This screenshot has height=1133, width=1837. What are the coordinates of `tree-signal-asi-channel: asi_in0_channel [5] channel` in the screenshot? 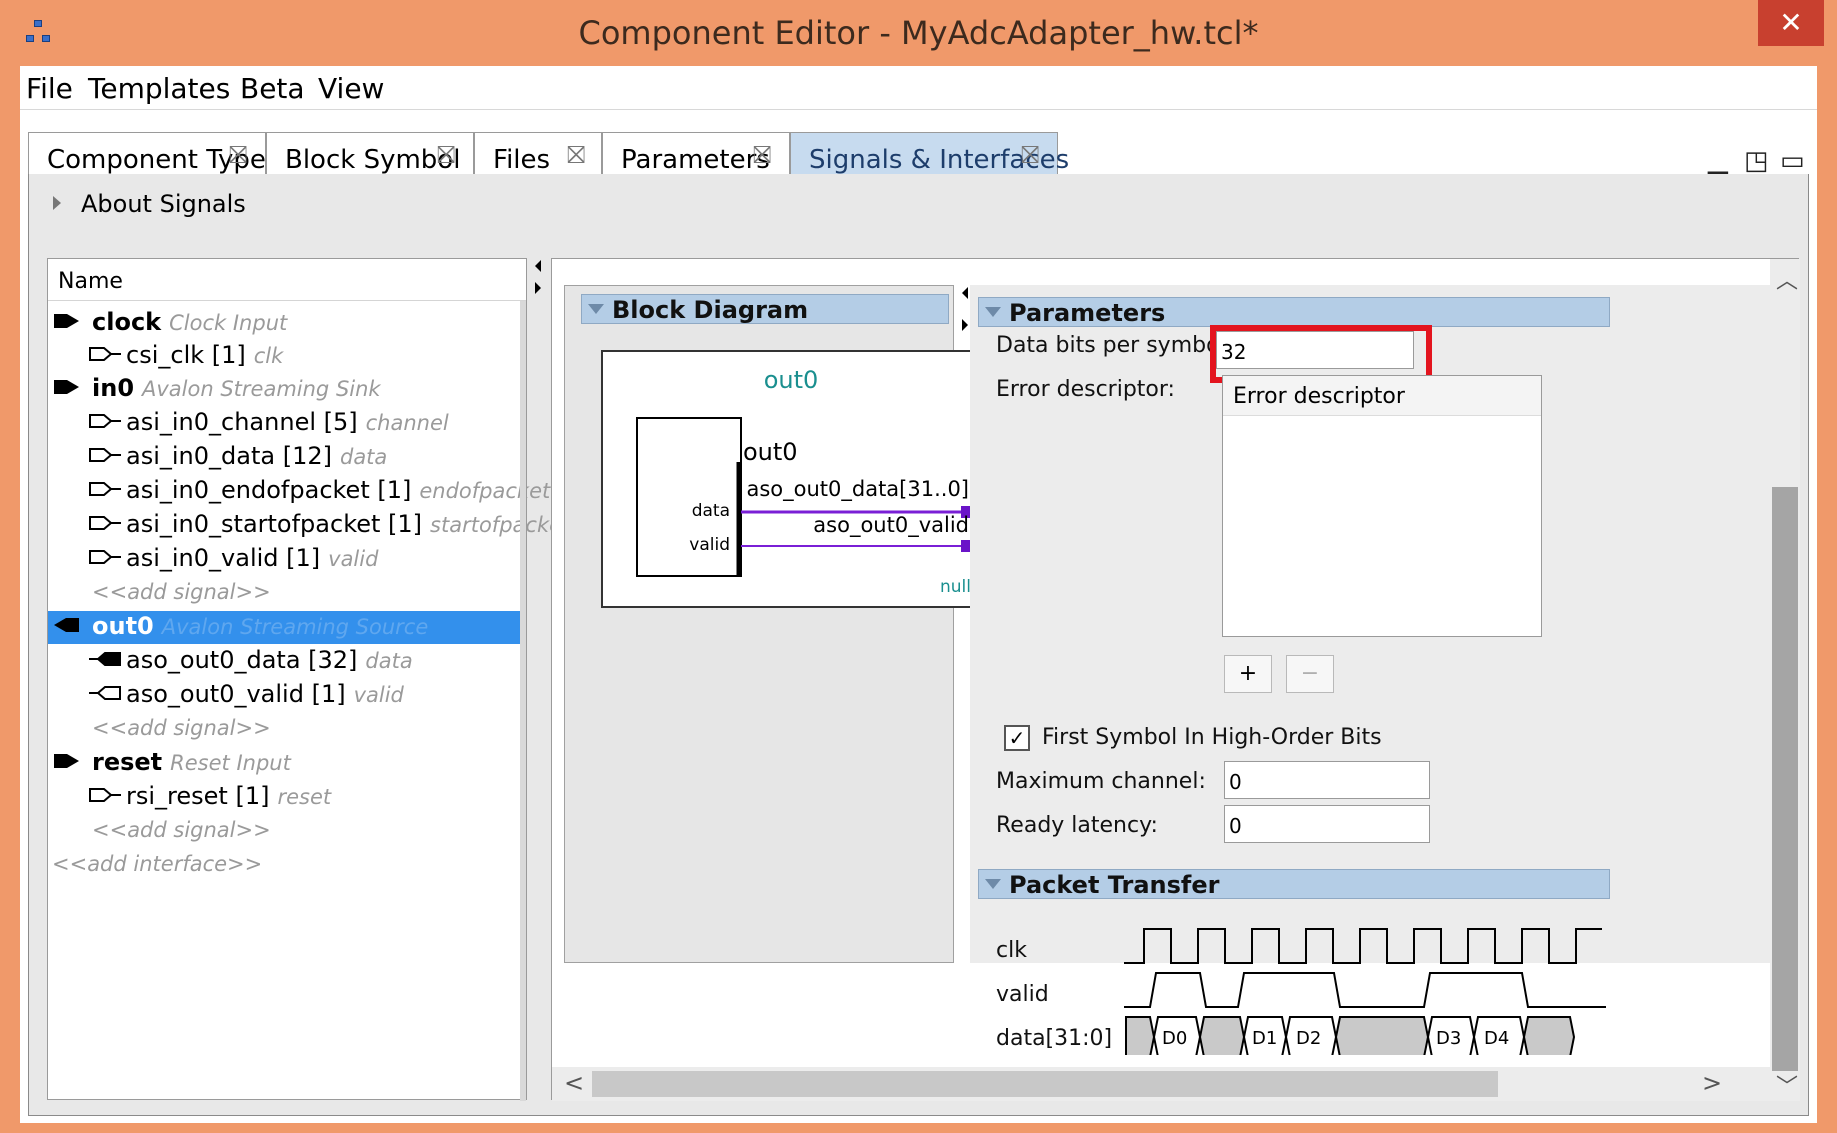 It's located at (287, 423).